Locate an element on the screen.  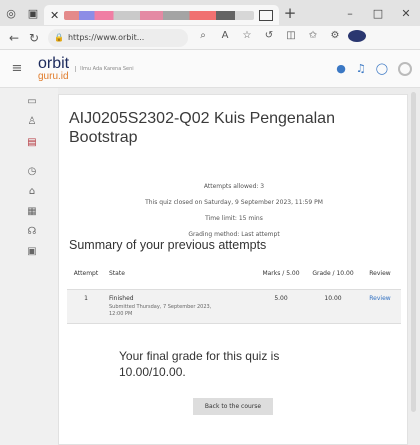
logo-tagline: Ilmu Ada Karena Seni is located at coordinates (104, 68).